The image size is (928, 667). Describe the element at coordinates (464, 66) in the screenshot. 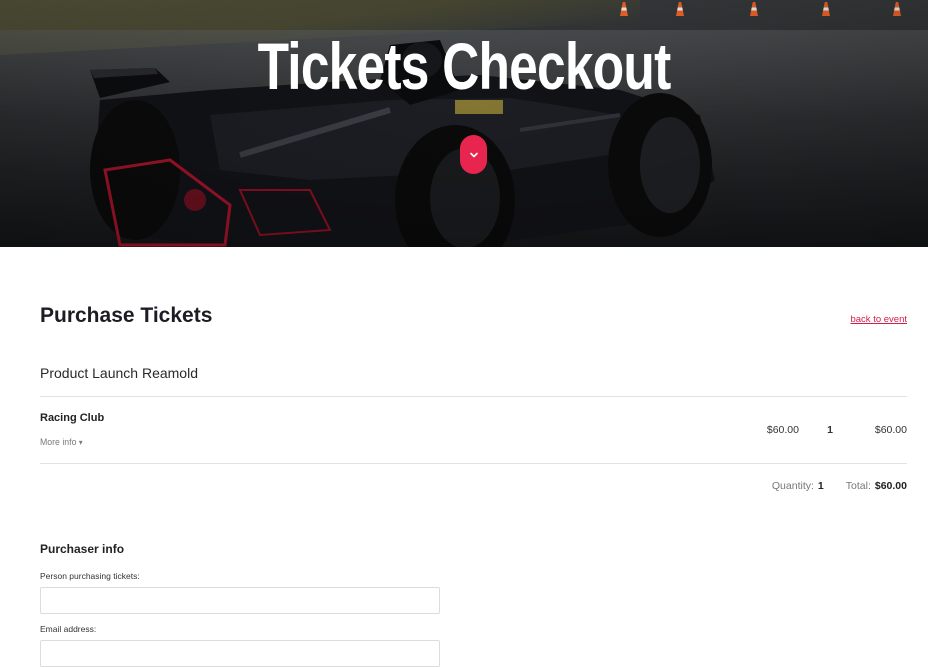

I see `page-title: Tickets Checkout` at that location.